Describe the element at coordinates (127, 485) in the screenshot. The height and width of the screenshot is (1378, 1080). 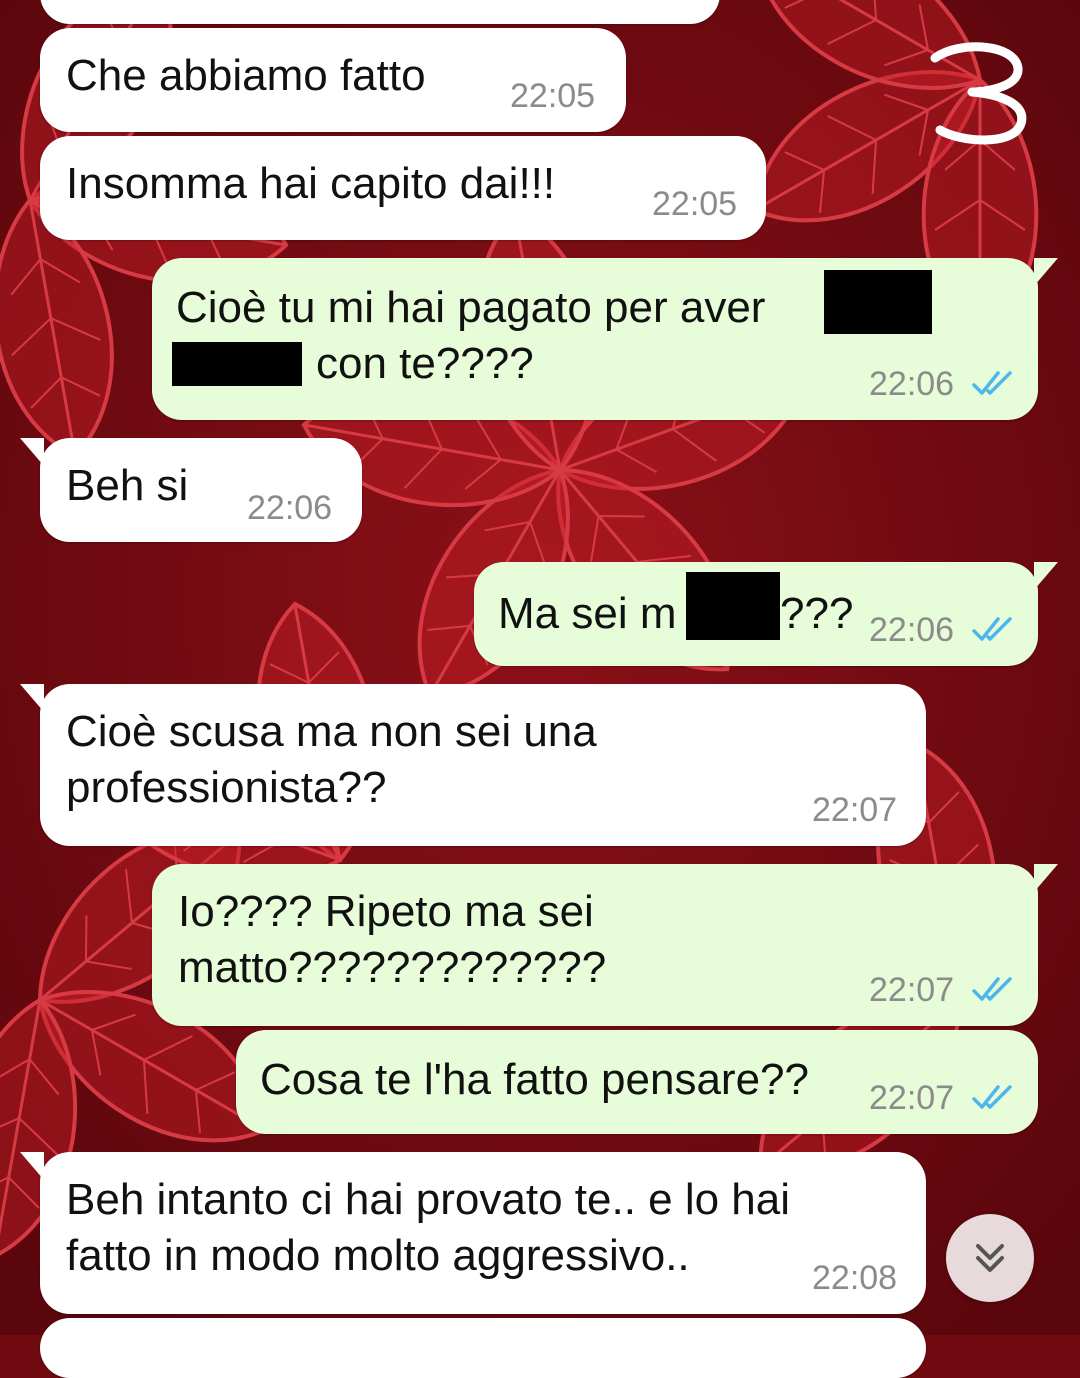
I see `message-text: Beh si` at that location.